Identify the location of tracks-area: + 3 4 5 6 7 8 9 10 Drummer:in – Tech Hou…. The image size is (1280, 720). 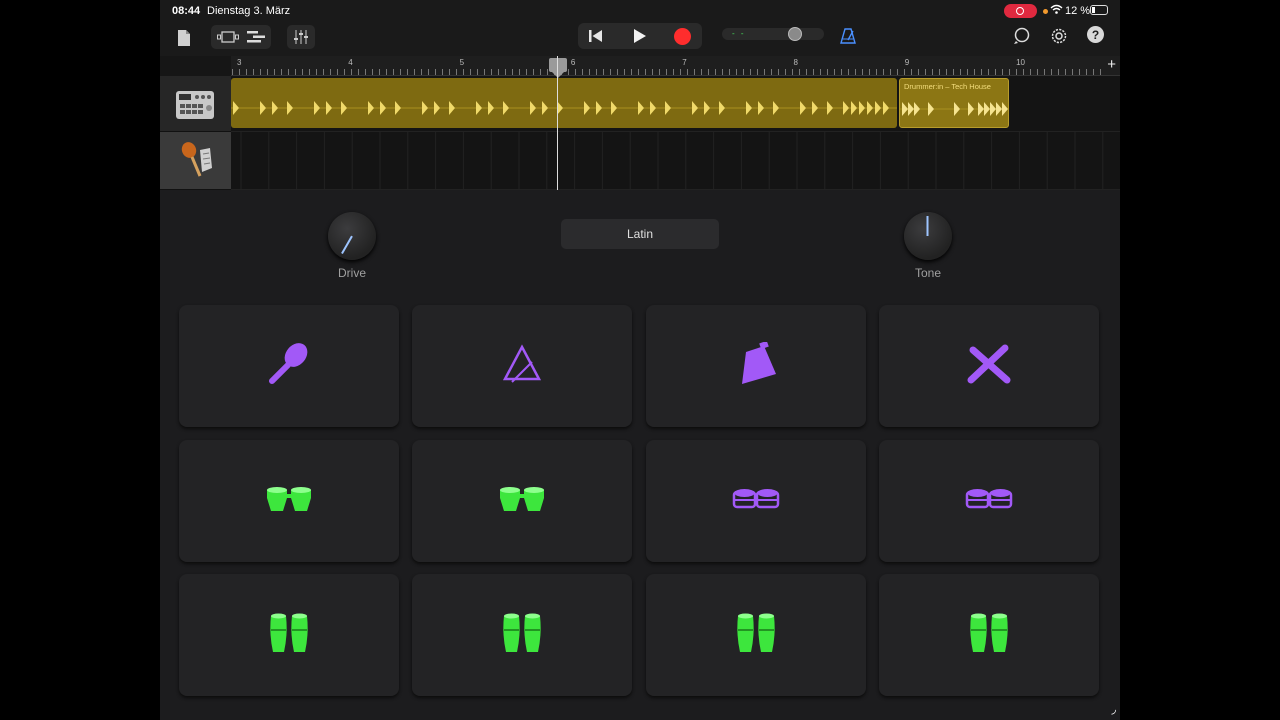
(640, 123).